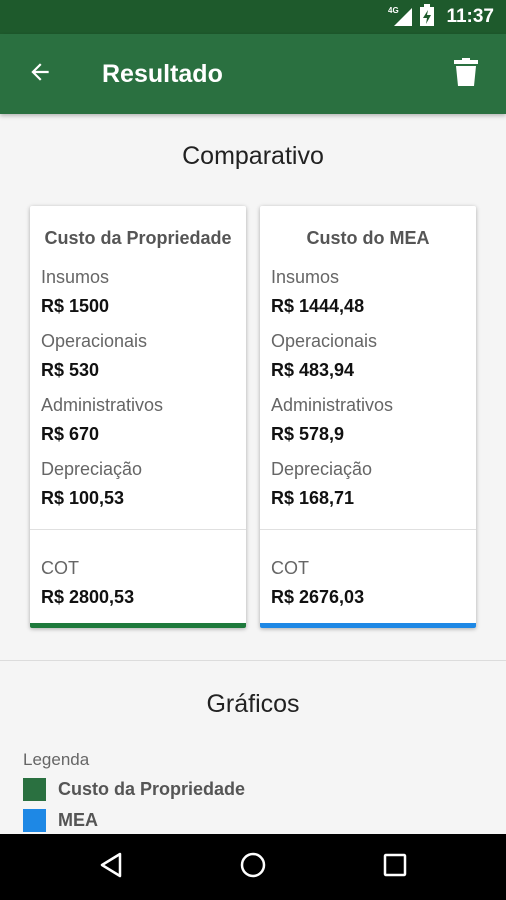  What do you see at coordinates (162, 73) in the screenshot?
I see `page-title: Resultado` at bounding box center [162, 73].